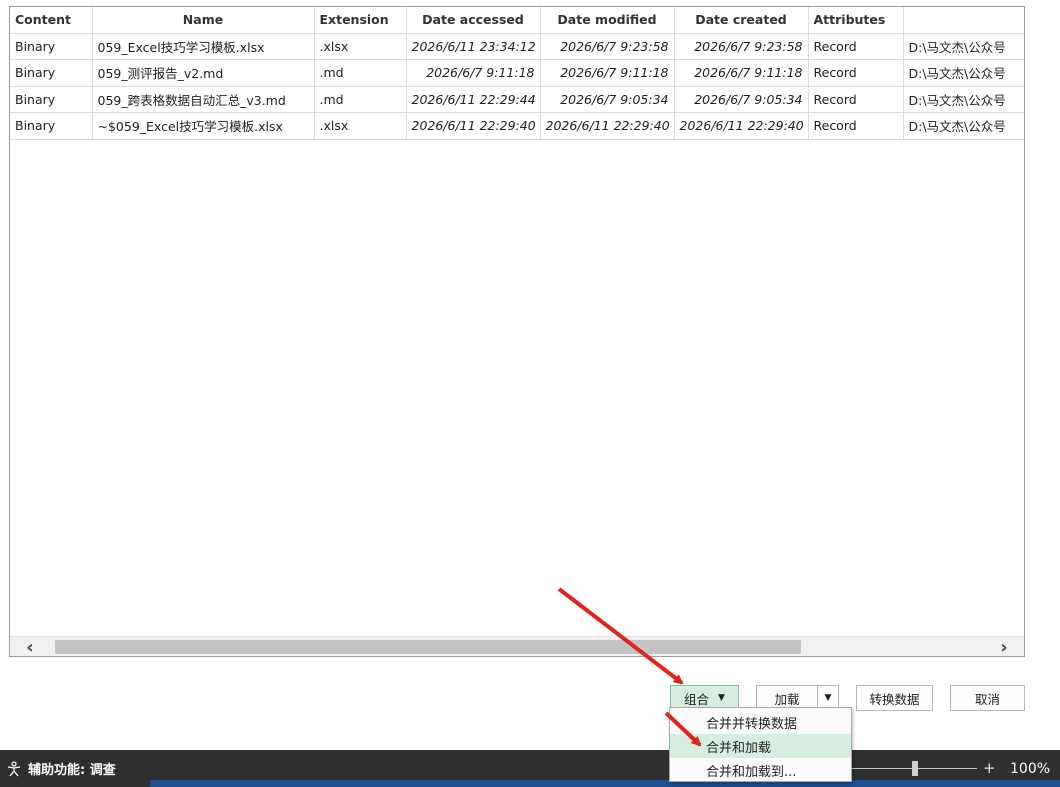 The image size is (1060, 787). I want to click on cell-date-accessed: 2026/6/11 22:29:44, so click(473, 99).